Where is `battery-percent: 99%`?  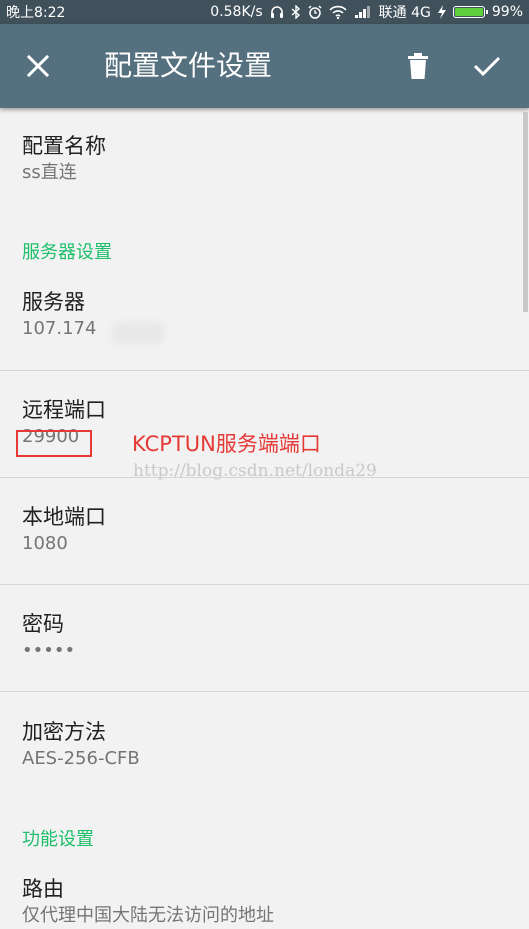
battery-percent: 99% is located at coordinates (507, 12).